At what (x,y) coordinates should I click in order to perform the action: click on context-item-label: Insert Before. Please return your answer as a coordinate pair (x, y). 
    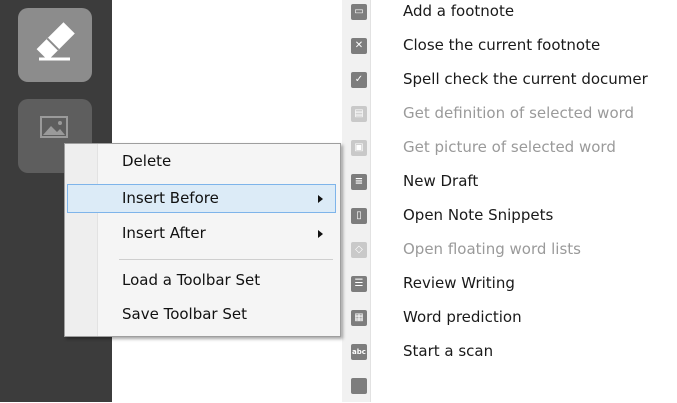
    Looking at the image, I should click on (170, 198).